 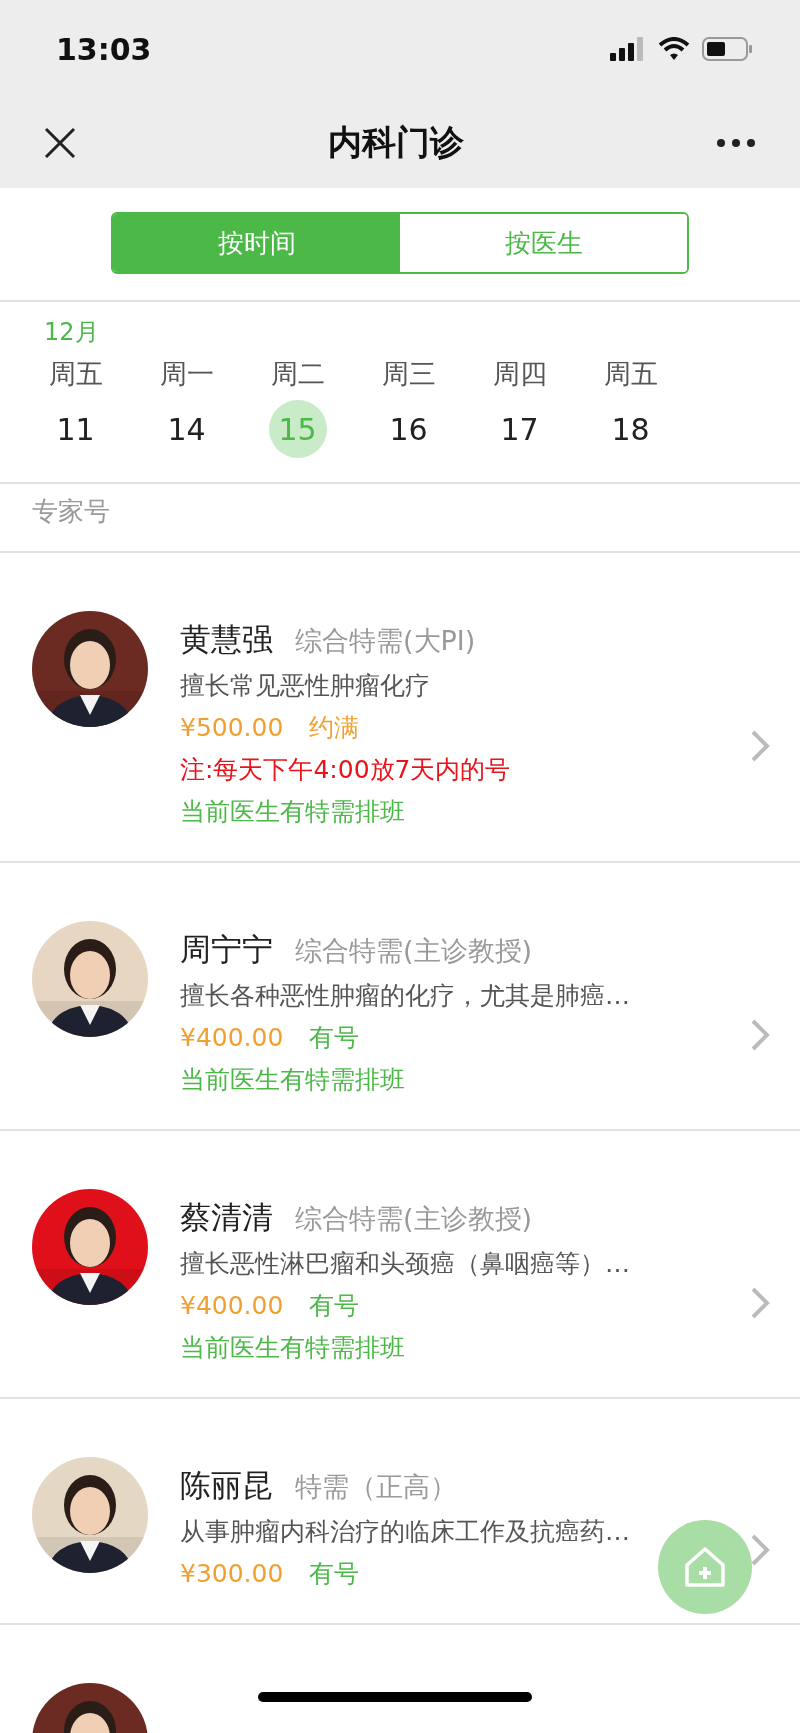 What do you see at coordinates (628, 49) in the screenshot?
I see `signal-icon` at bounding box center [628, 49].